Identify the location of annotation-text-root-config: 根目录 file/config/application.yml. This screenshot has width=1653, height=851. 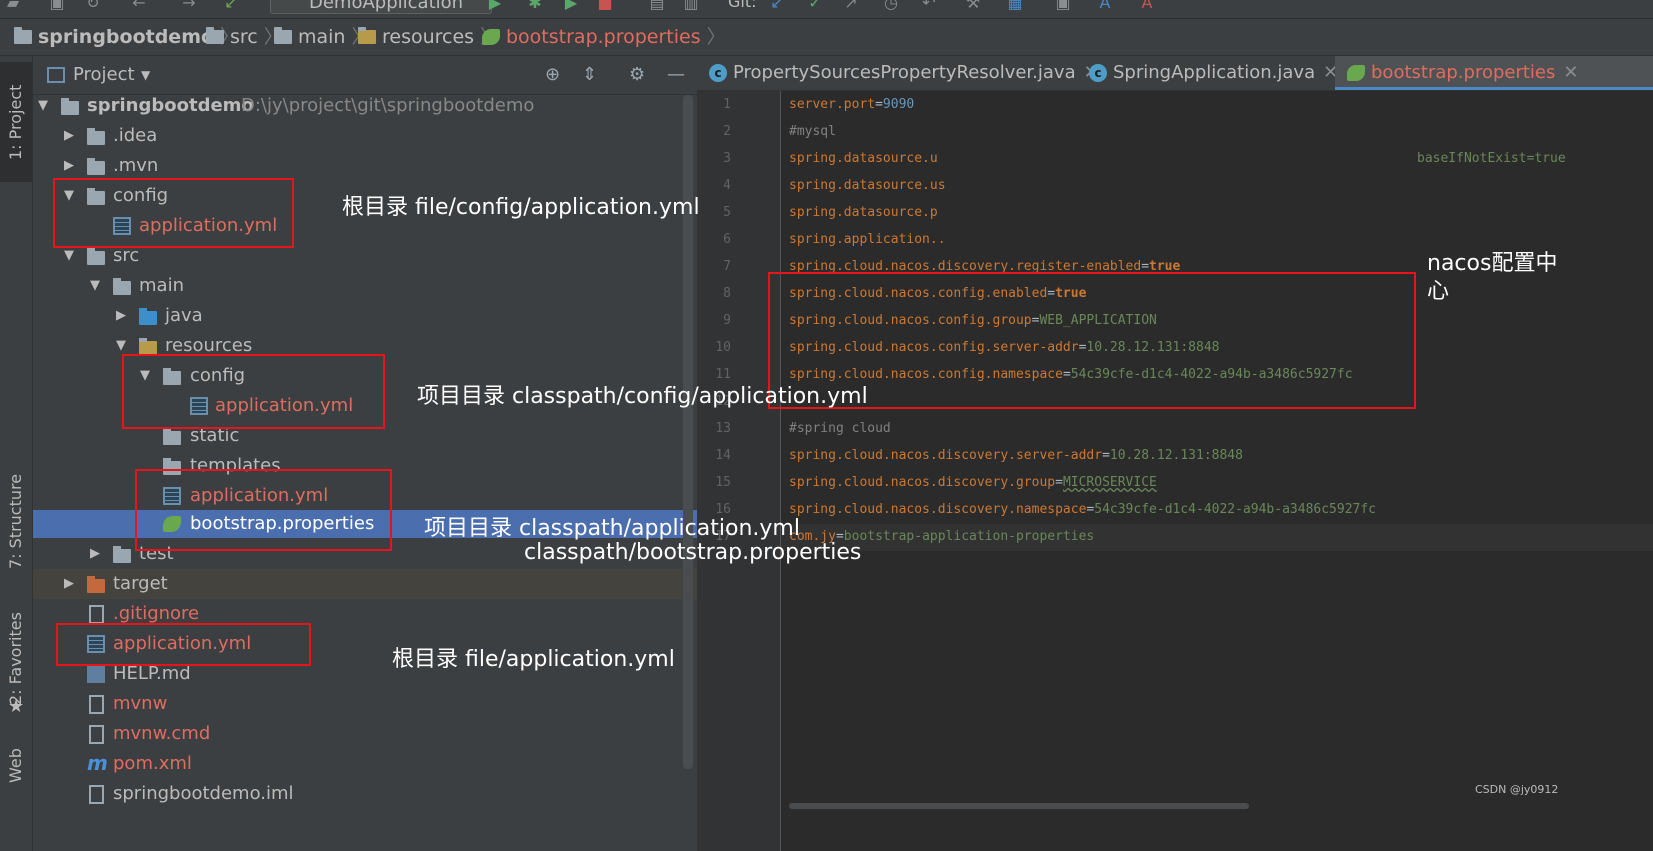
(521, 207).